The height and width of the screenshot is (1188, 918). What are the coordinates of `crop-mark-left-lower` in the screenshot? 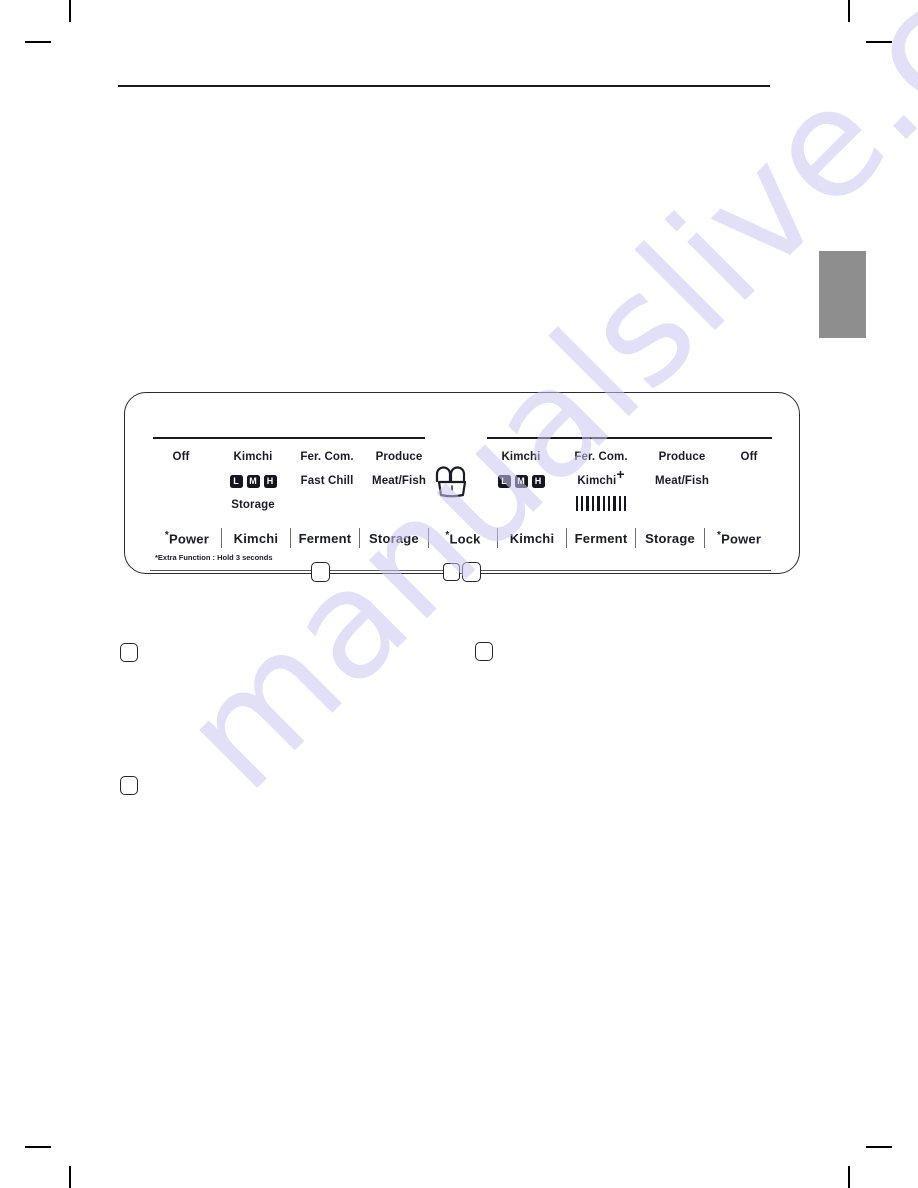 It's located at (38, 1147).